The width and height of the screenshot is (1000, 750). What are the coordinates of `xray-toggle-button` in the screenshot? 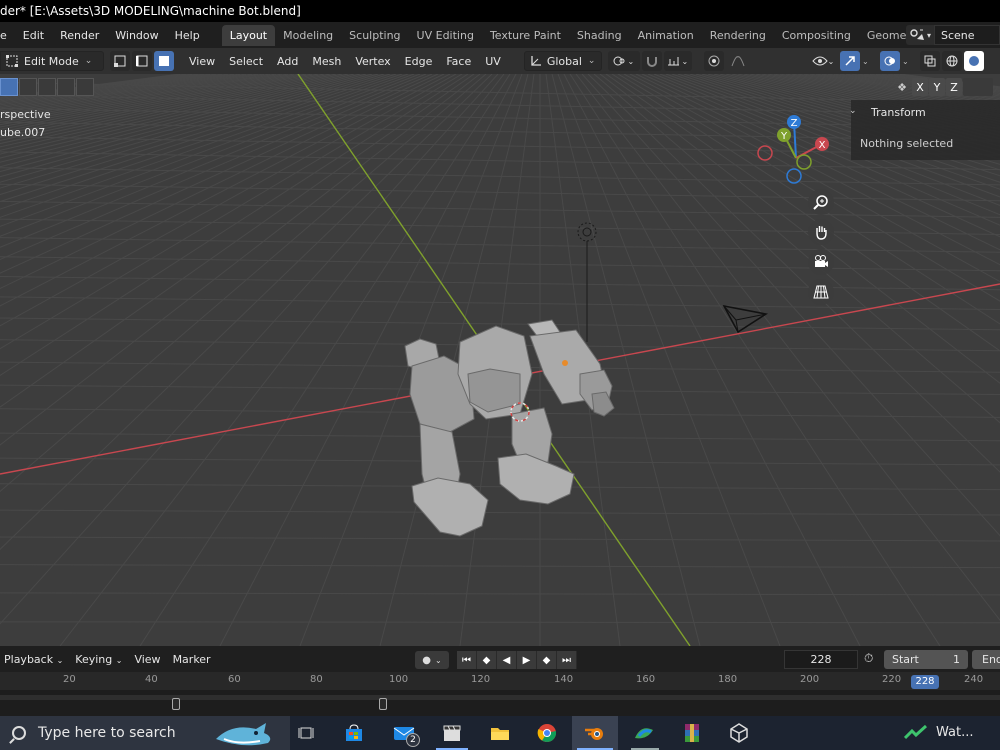 It's located at (930, 61).